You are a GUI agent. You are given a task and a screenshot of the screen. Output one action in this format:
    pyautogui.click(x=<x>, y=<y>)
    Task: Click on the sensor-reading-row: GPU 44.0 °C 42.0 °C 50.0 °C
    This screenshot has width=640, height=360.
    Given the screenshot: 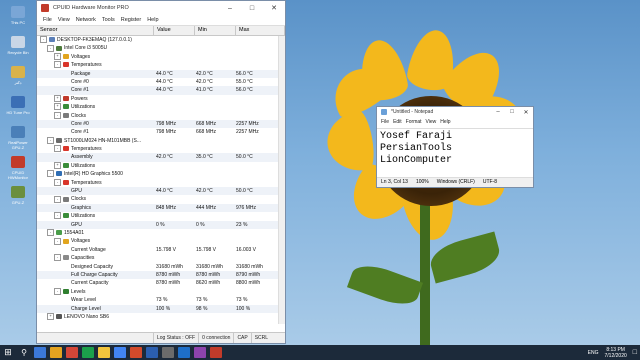 What is the action you would take?
    pyautogui.click(x=161, y=191)
    